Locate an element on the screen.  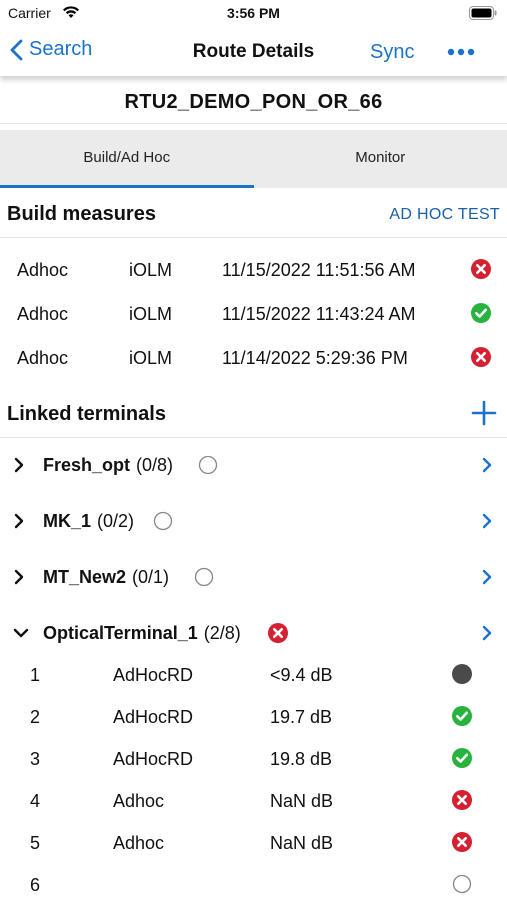
measure-row: Adhoc iOLM 11/15/2022 11:43:24 AM is located at coordinates (253, 314).